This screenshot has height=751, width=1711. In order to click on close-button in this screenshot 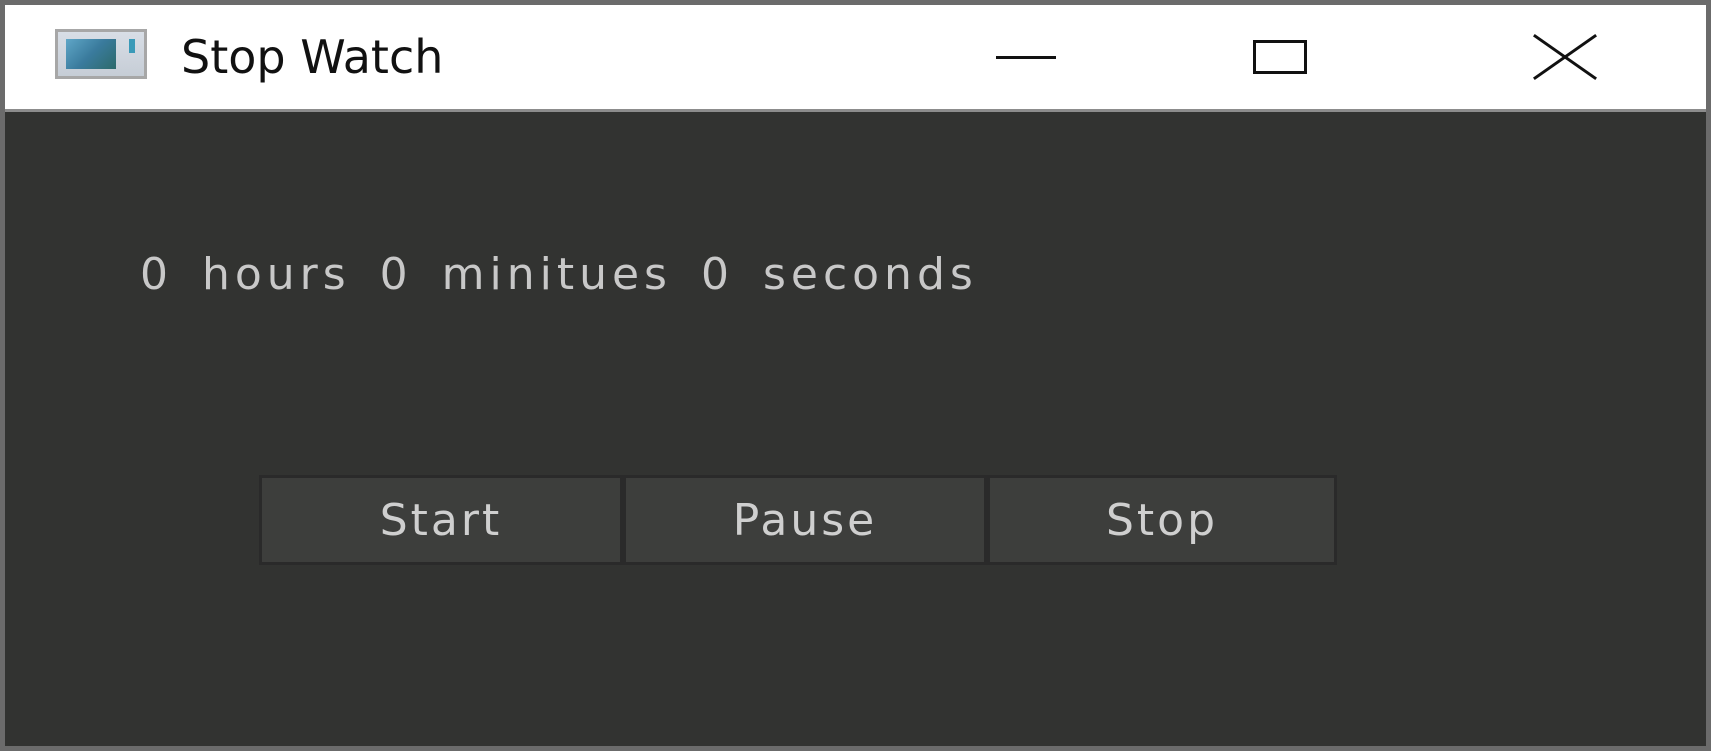, I will do `click(1565, 57)`.